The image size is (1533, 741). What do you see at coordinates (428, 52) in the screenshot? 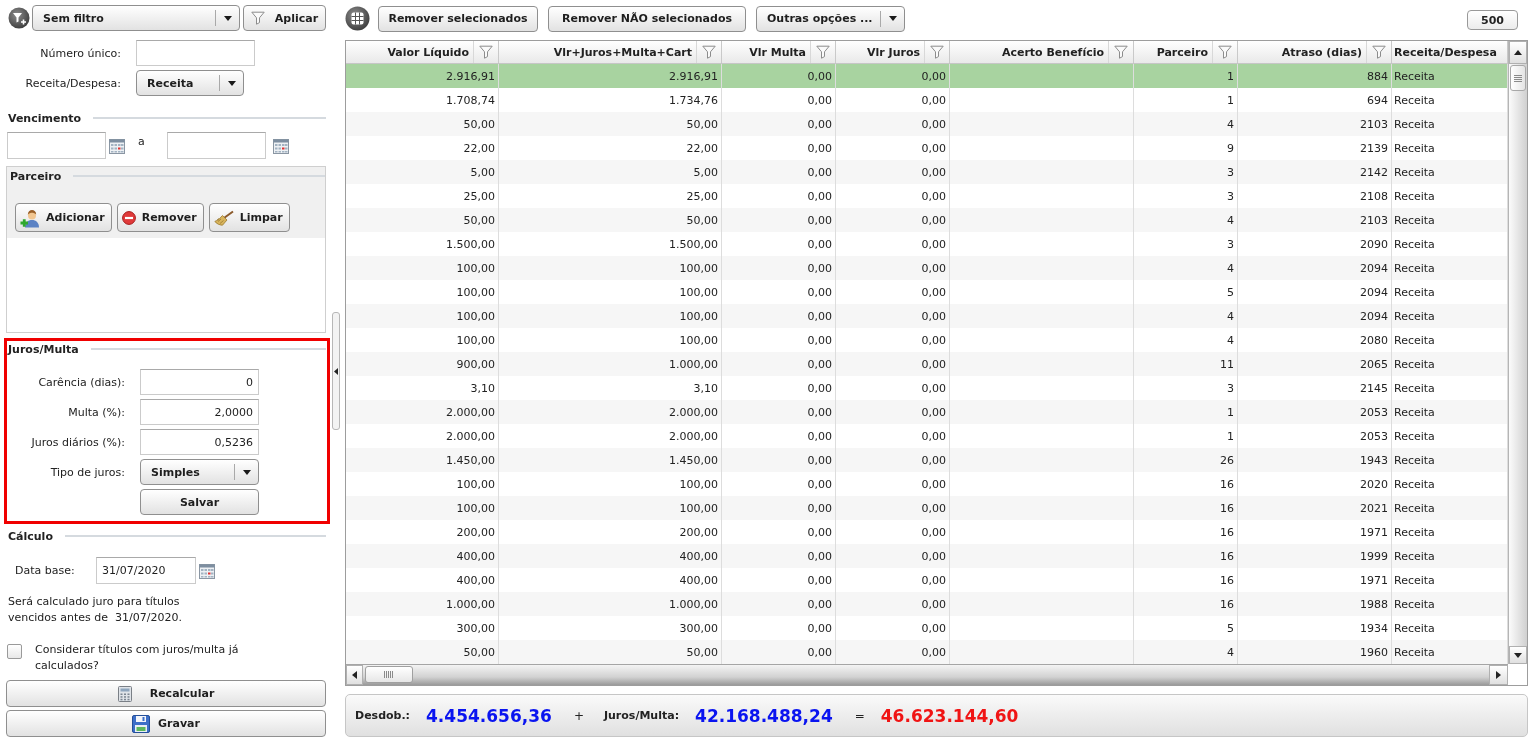
I see `column-header: Valor Líquido` at bounding box center [428, 52].